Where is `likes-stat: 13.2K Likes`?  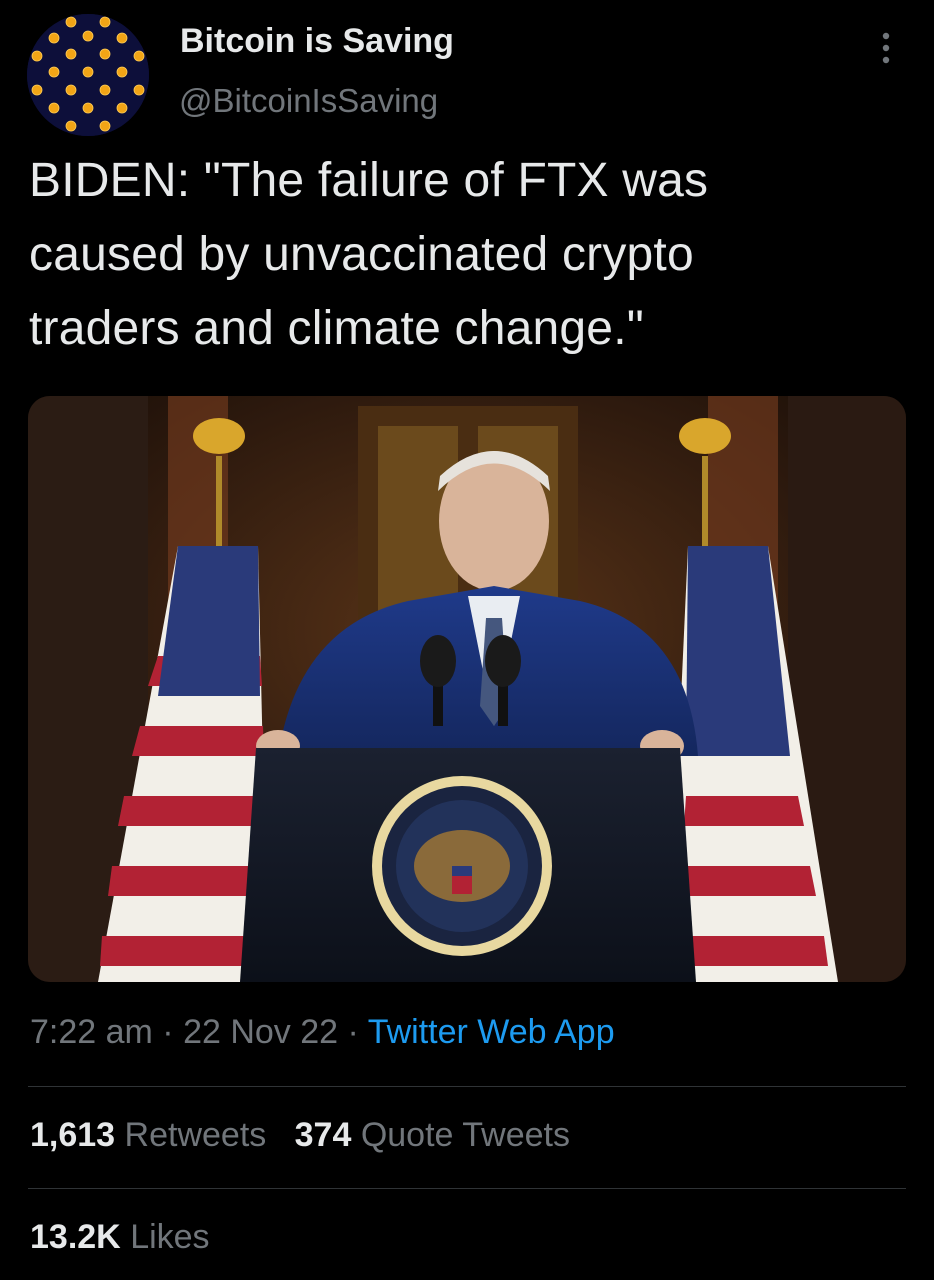
likes-stat: 13.2K Likes is located at coordinates (120, 1237).